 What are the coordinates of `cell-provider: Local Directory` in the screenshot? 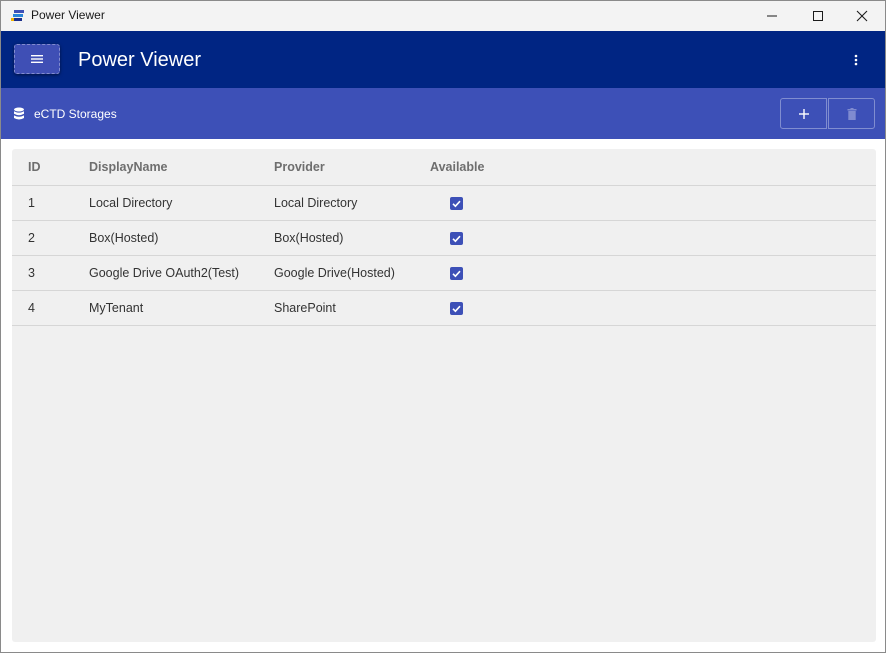 It's located at (352, 203).